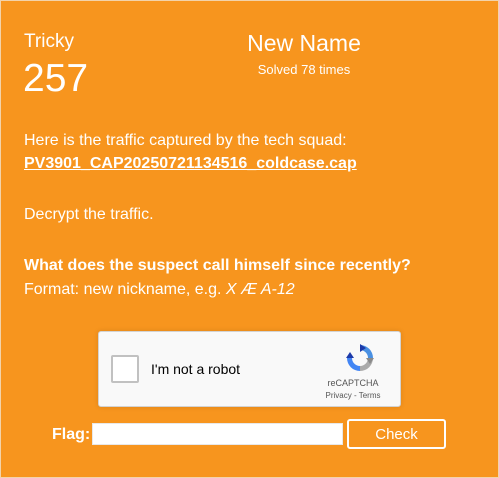 The width and height of the screenshot is (499, 478). I want to click on points-value: 257, so click(56, 78).